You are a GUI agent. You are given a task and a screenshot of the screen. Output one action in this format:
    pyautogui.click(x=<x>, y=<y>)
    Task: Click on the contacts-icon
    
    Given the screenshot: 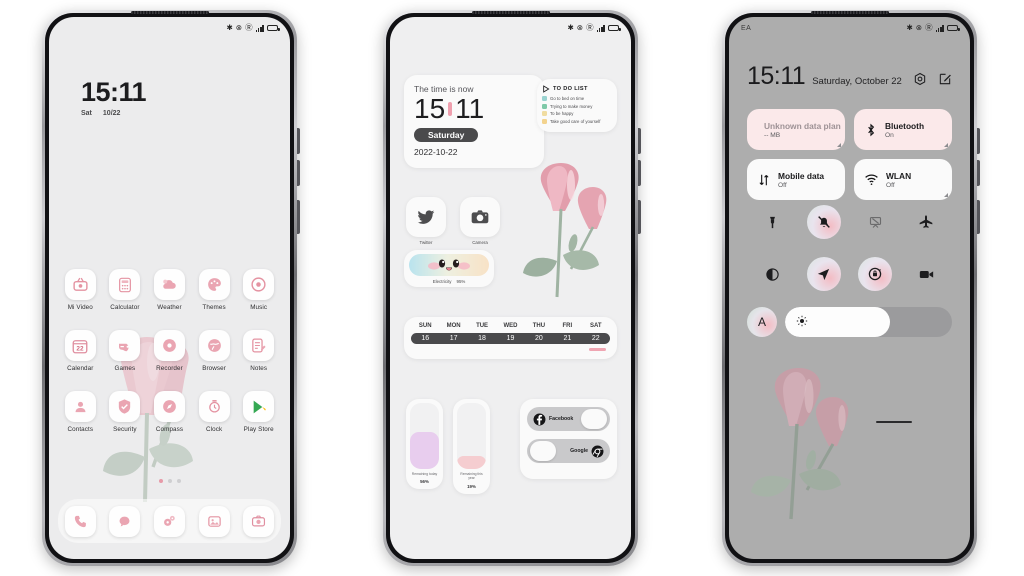 What is the action you would take?
    pyautogui.click(x=80, y=406)
    